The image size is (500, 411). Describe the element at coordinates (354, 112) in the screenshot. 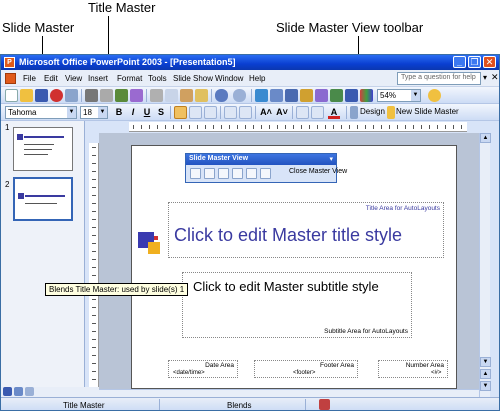

I see `design-icon` at that location.